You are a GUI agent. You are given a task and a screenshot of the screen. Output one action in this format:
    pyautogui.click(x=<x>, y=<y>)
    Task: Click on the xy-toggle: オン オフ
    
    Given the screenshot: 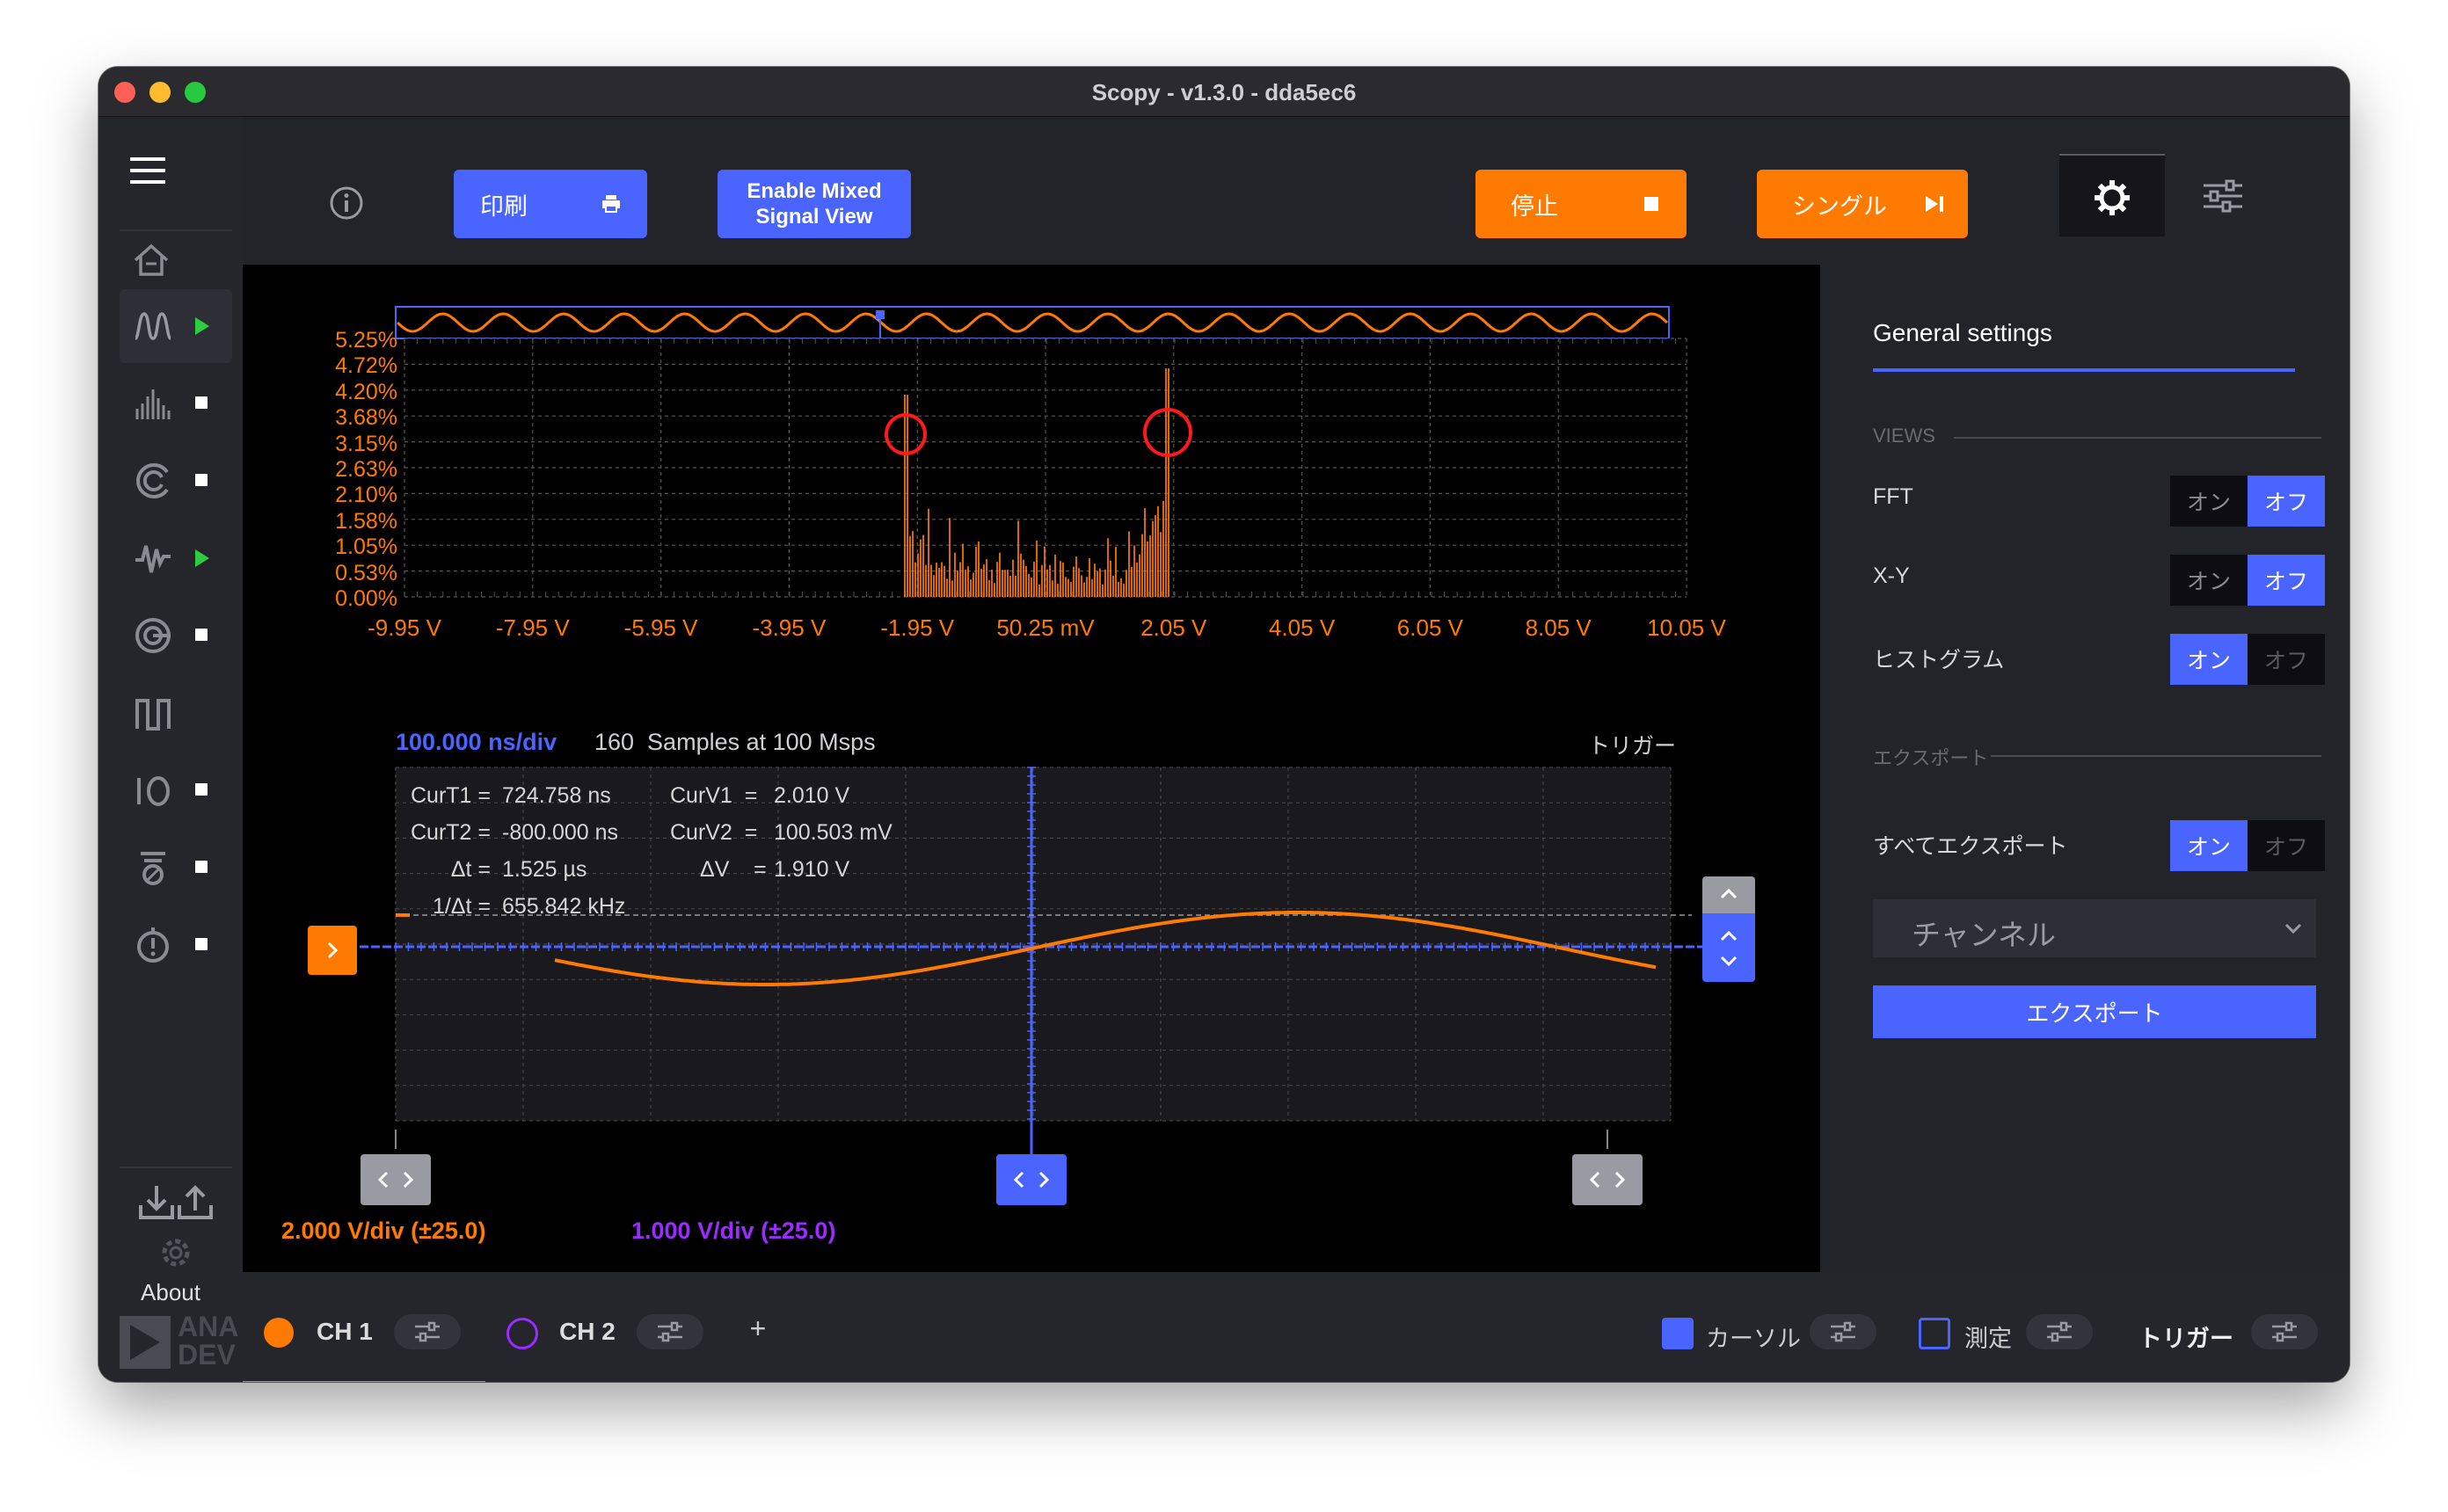 What is the action you would take?
    pyautogui.click(x=2247, y=580)
    